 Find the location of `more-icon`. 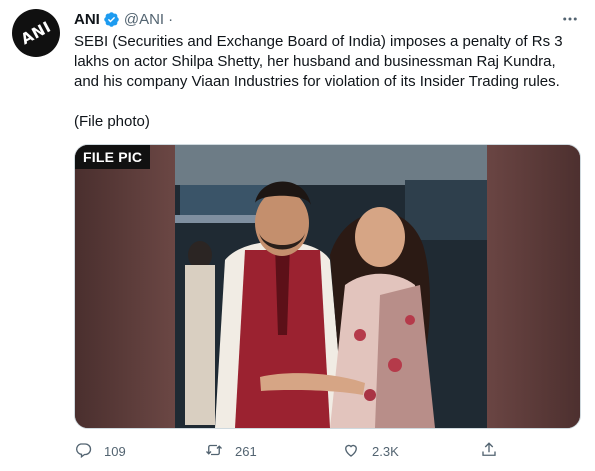

more-icon is located at coordinates (570, 19).